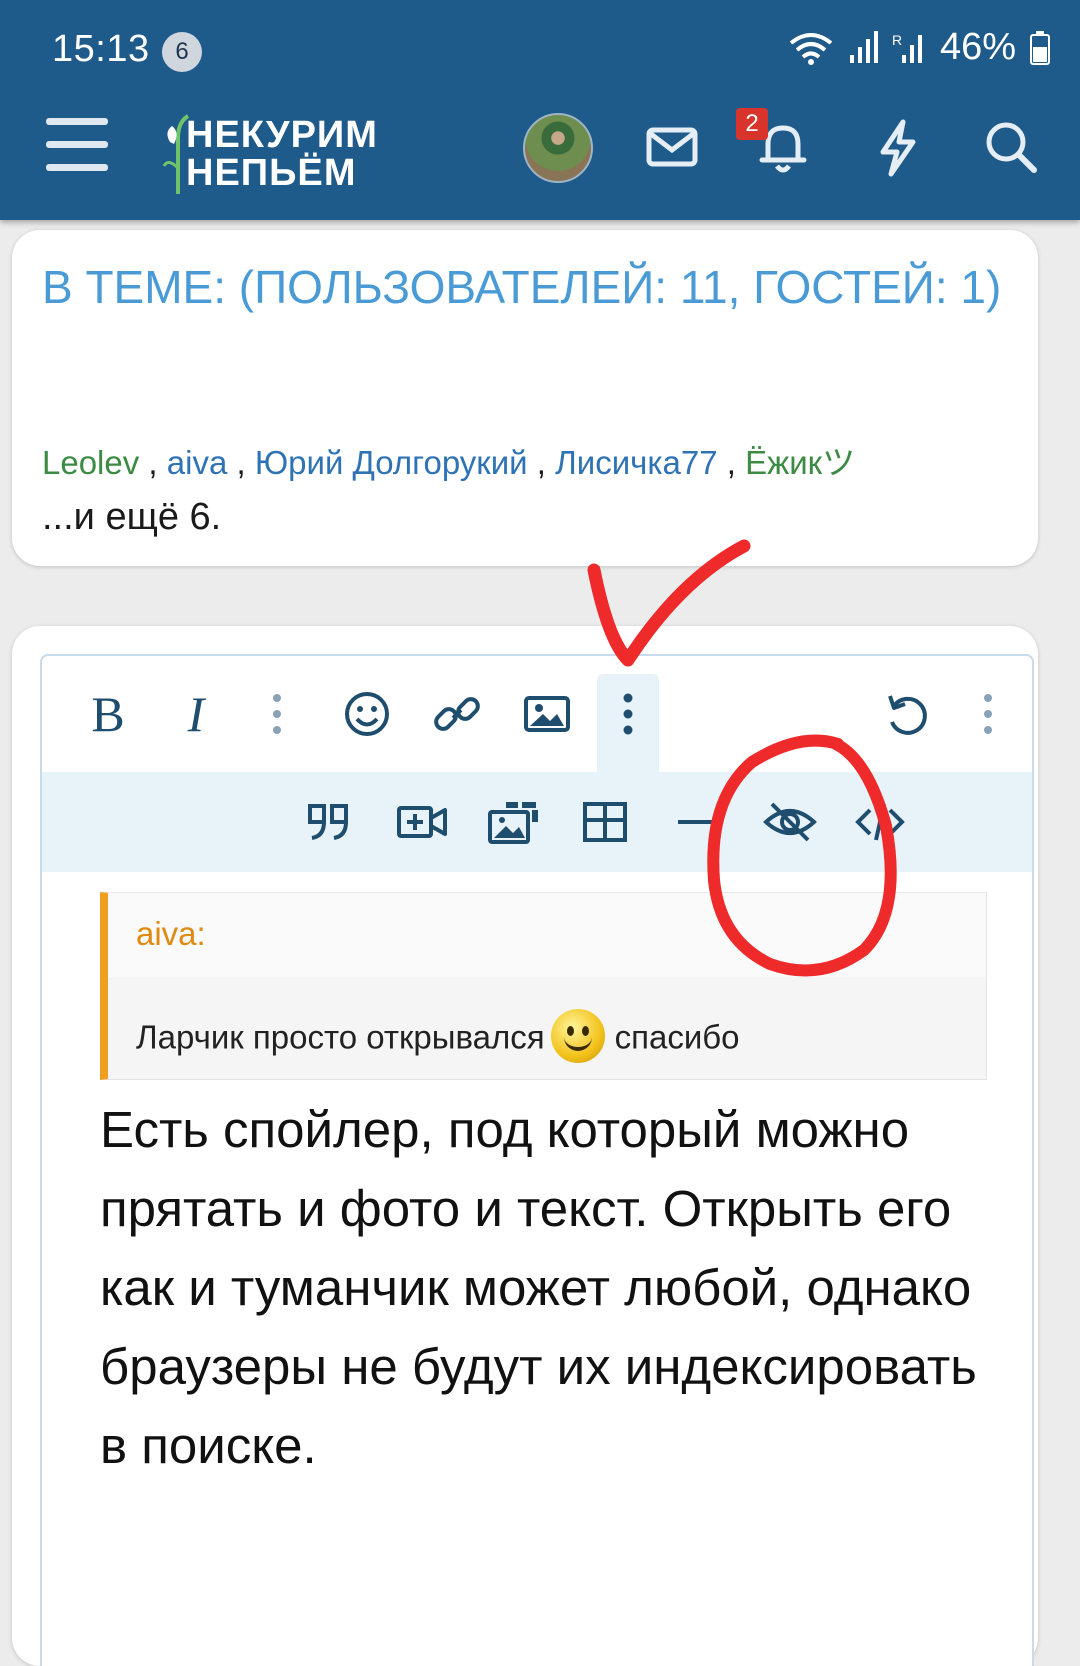 Image resolution: width=1080 pixels, height=1666 pixels. I want to click on site-logo: НЕКУРИМ НЕПЬЁМ, so click(293, 152).